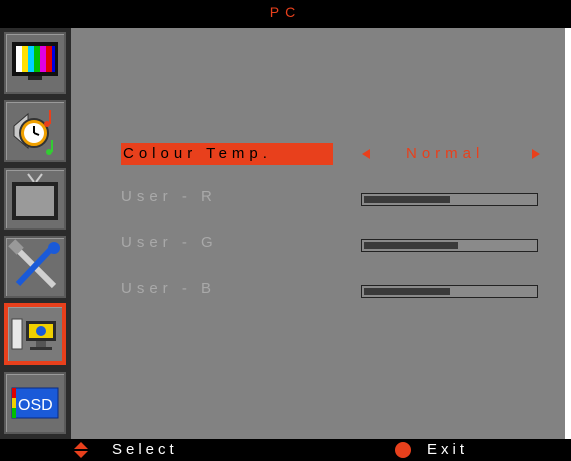 Image resolution: width=571 pixels, height=461 pixels. Describe the element at coordinates (35, 233) in the screenshot. I see `sidebar: OSD` at that location.